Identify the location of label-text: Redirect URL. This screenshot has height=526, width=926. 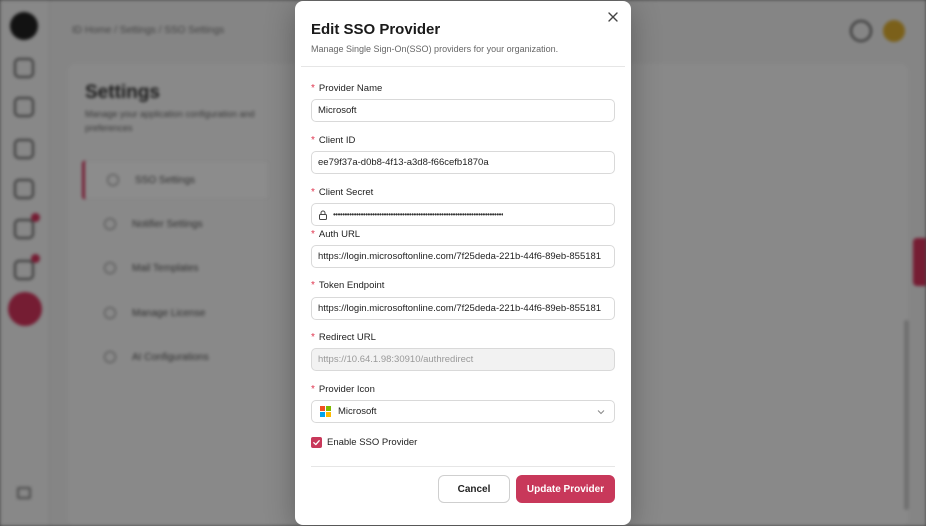
(347, 337).